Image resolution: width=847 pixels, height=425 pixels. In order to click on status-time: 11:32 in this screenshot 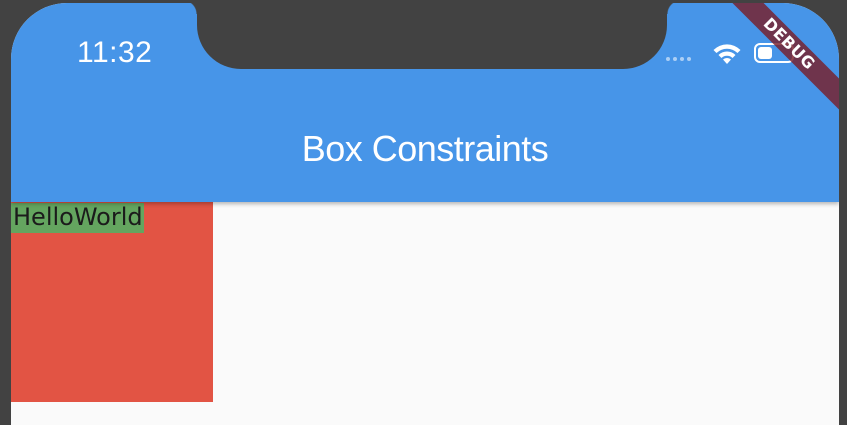, I will do `click(115, 52)`.